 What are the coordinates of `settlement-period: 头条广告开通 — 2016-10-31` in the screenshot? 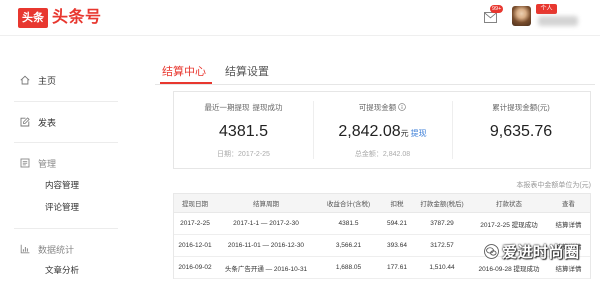 It's located at (266, 269).